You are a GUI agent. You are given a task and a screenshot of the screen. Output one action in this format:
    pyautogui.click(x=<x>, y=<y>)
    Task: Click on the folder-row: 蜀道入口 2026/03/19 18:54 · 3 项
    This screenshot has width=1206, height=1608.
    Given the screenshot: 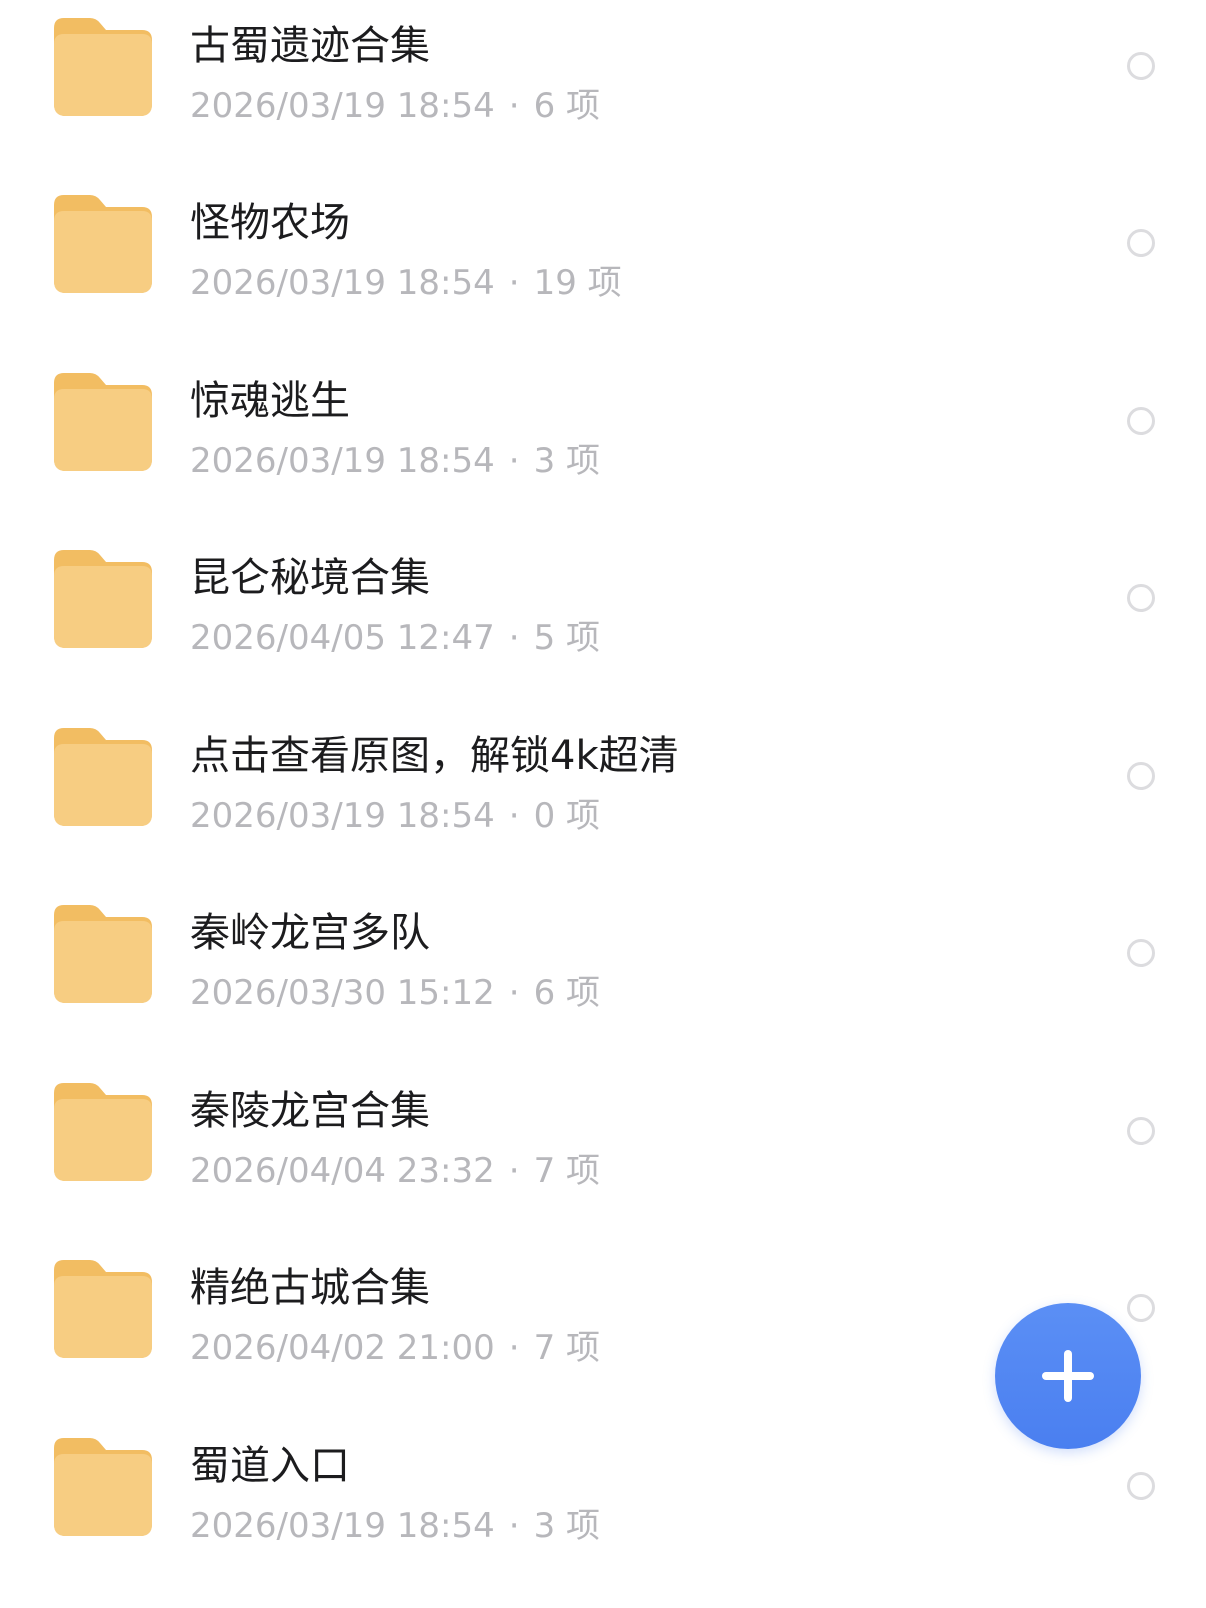 What is the action you would take?
    pyautogui.click(x=603, y=1512)
    